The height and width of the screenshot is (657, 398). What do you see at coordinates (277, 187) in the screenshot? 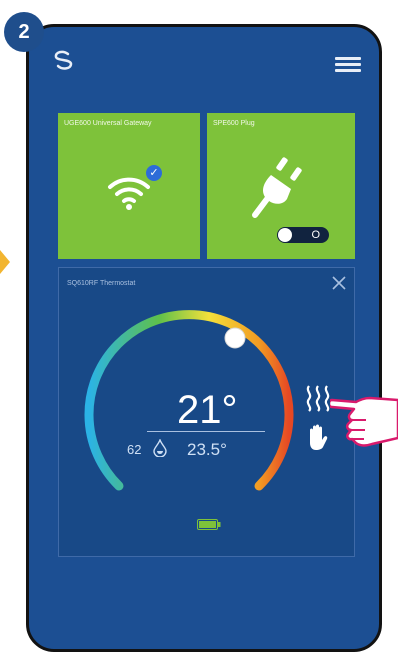
I see `plug-icon` at bounding box center [277, 187].